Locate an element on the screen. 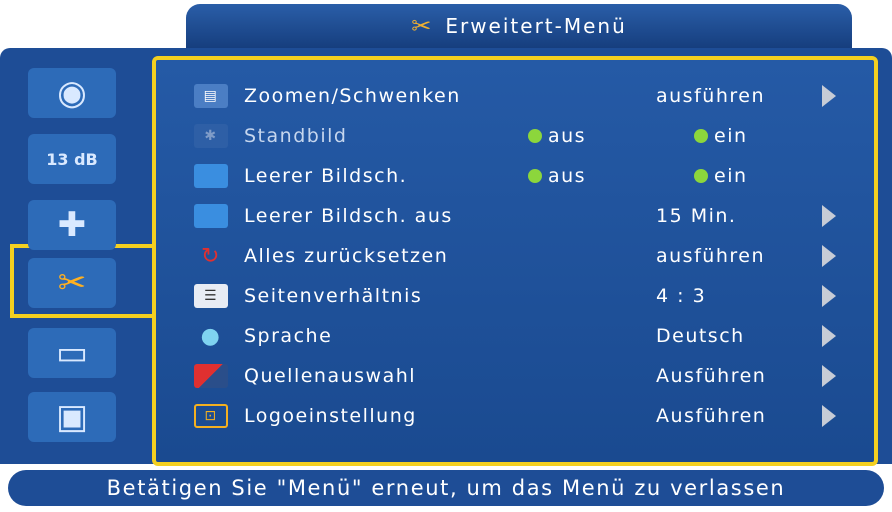  ambulance-icon: ✚ is located at coordinates (72, 225).